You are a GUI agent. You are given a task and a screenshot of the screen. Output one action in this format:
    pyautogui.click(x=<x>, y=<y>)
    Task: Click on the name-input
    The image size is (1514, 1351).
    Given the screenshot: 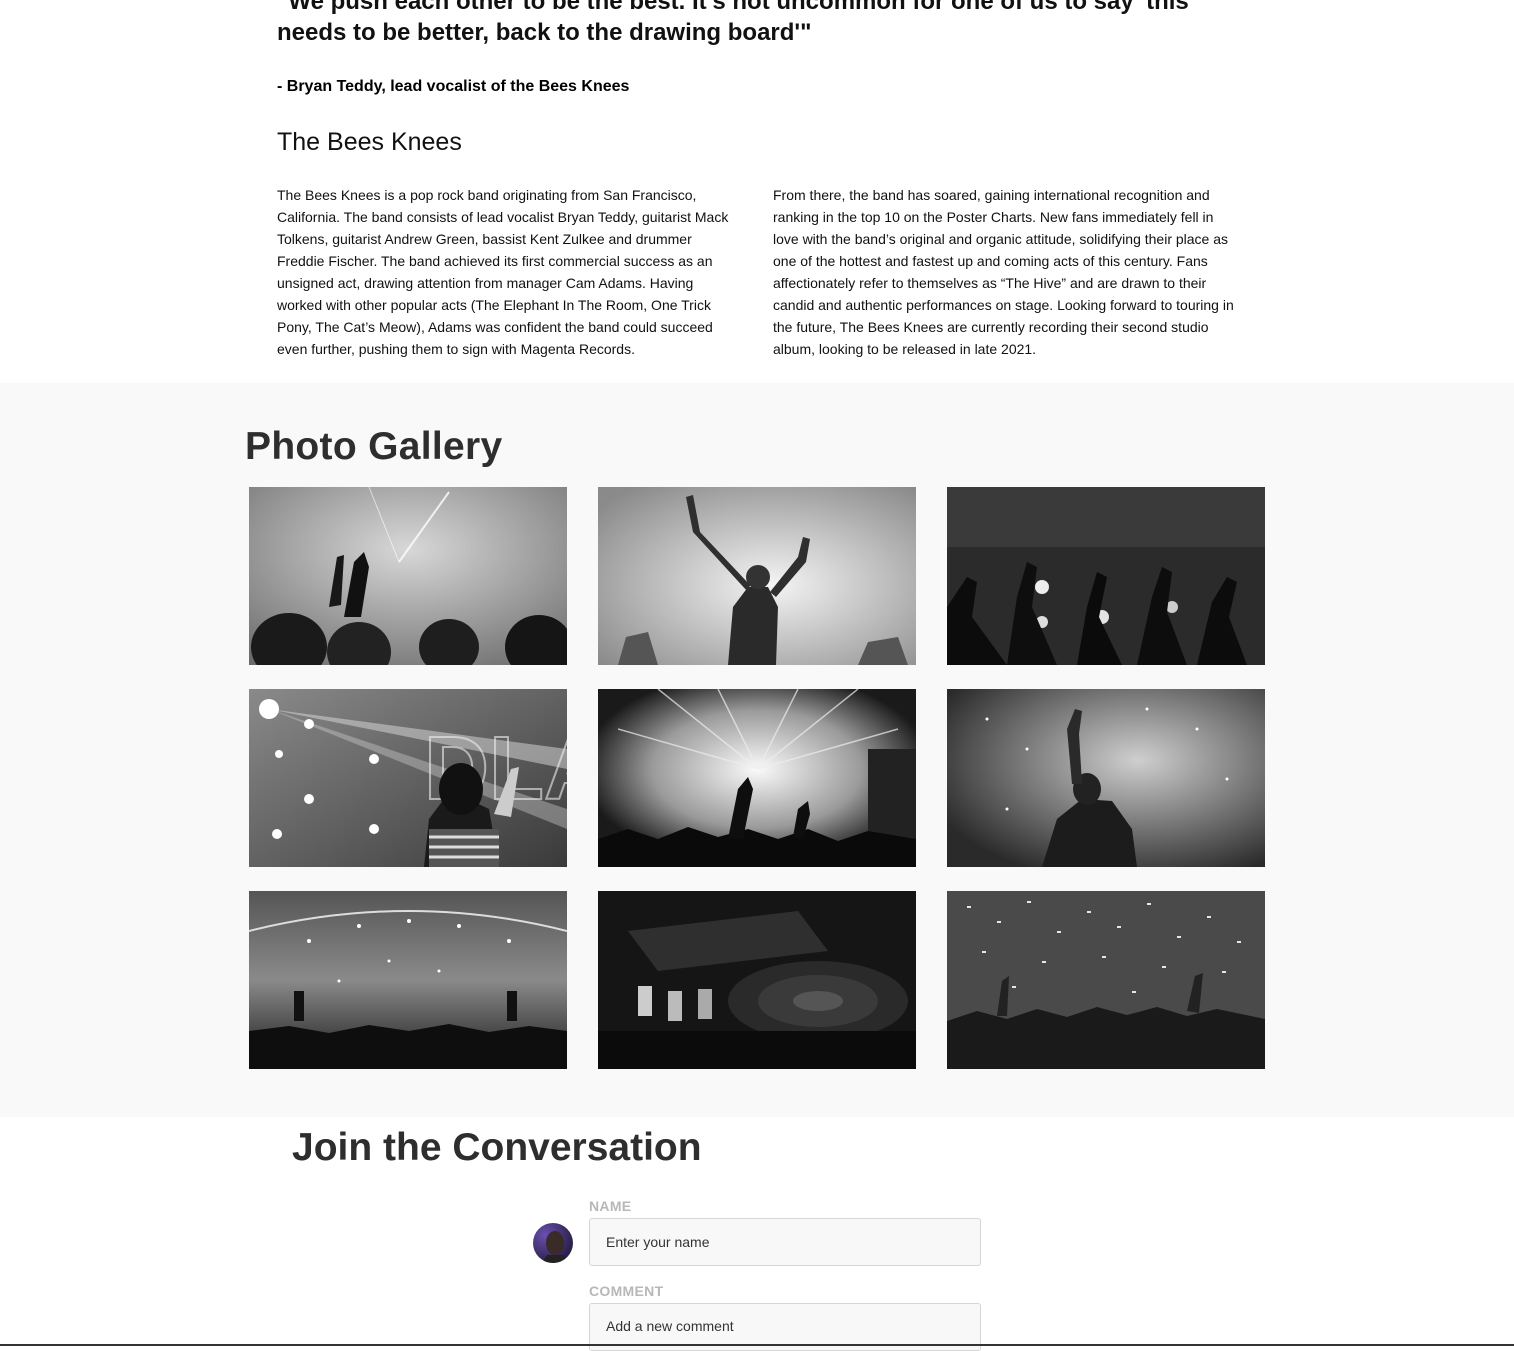 What is the action you would take?
    pyautogui.click(x=785, y=1242)
    